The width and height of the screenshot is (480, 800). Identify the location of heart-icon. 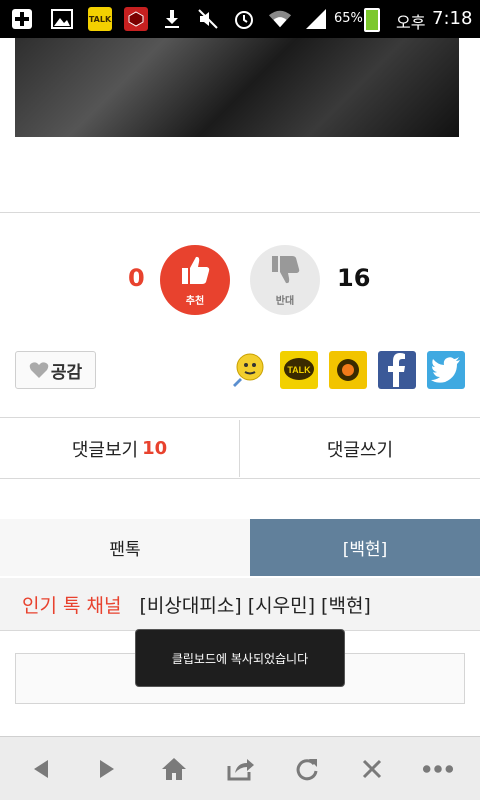
(39, 370).